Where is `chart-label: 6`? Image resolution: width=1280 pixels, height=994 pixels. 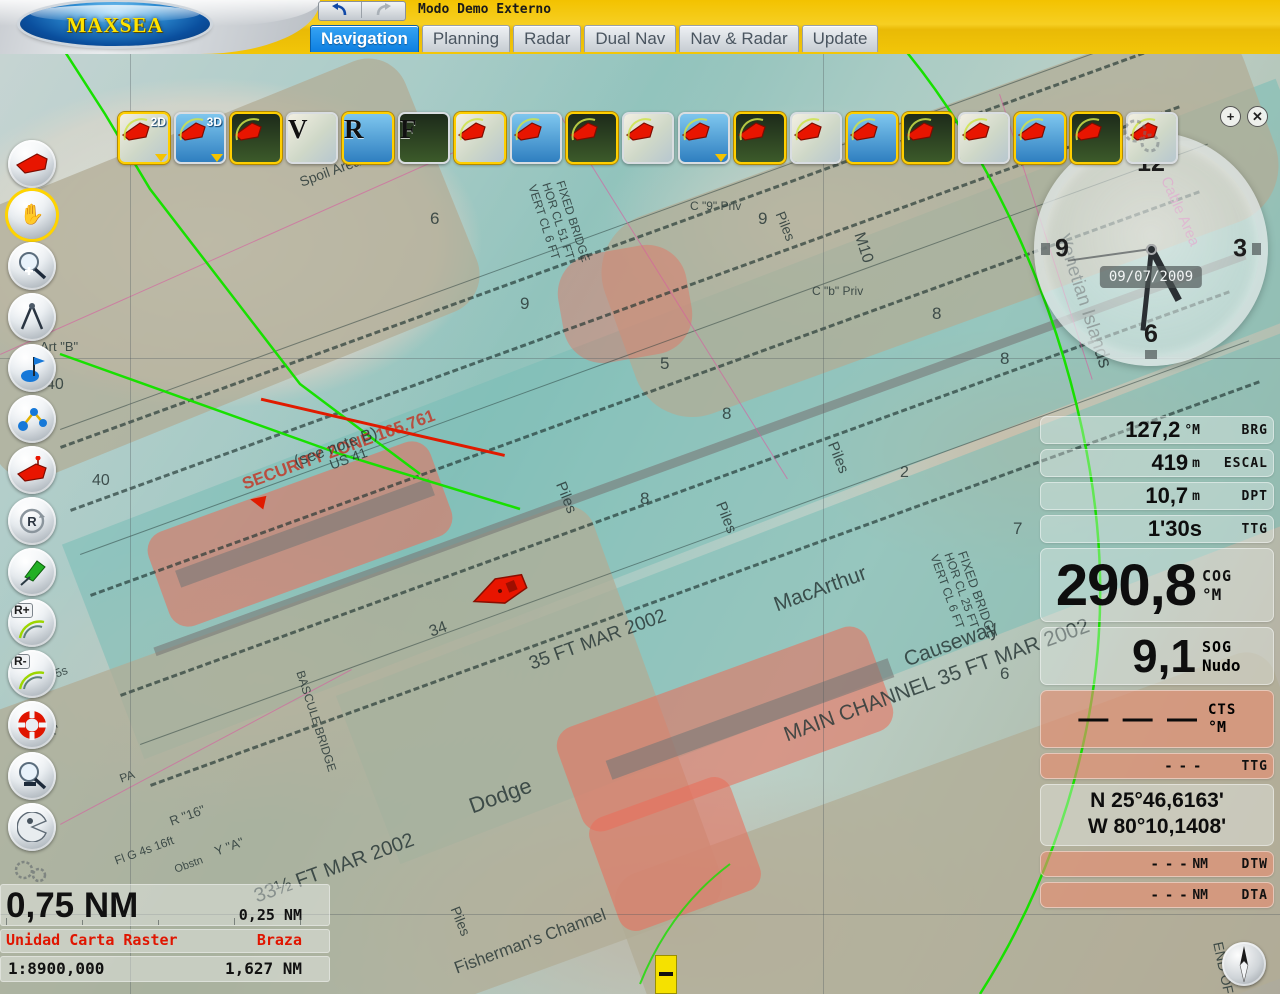 chart-label: 6 is located at coordinates (435, 218).